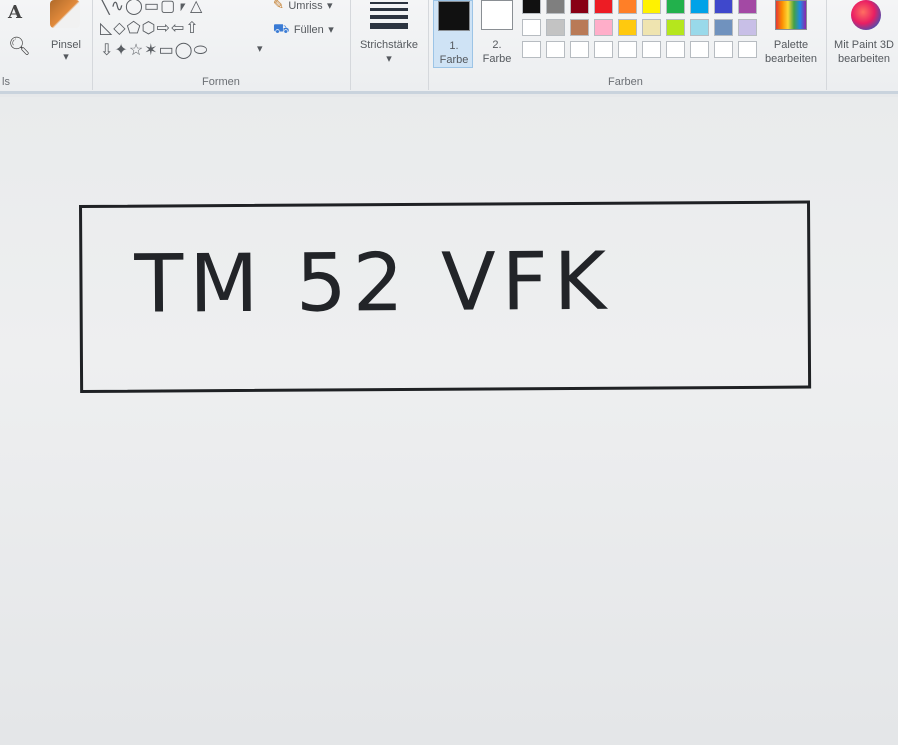 The width and height of the screenshot is (898, 745). Describe the element at coordinates (864, 45) in the screenshot. I see `paint3d-label-1: Mit Paint 3D` at that location.